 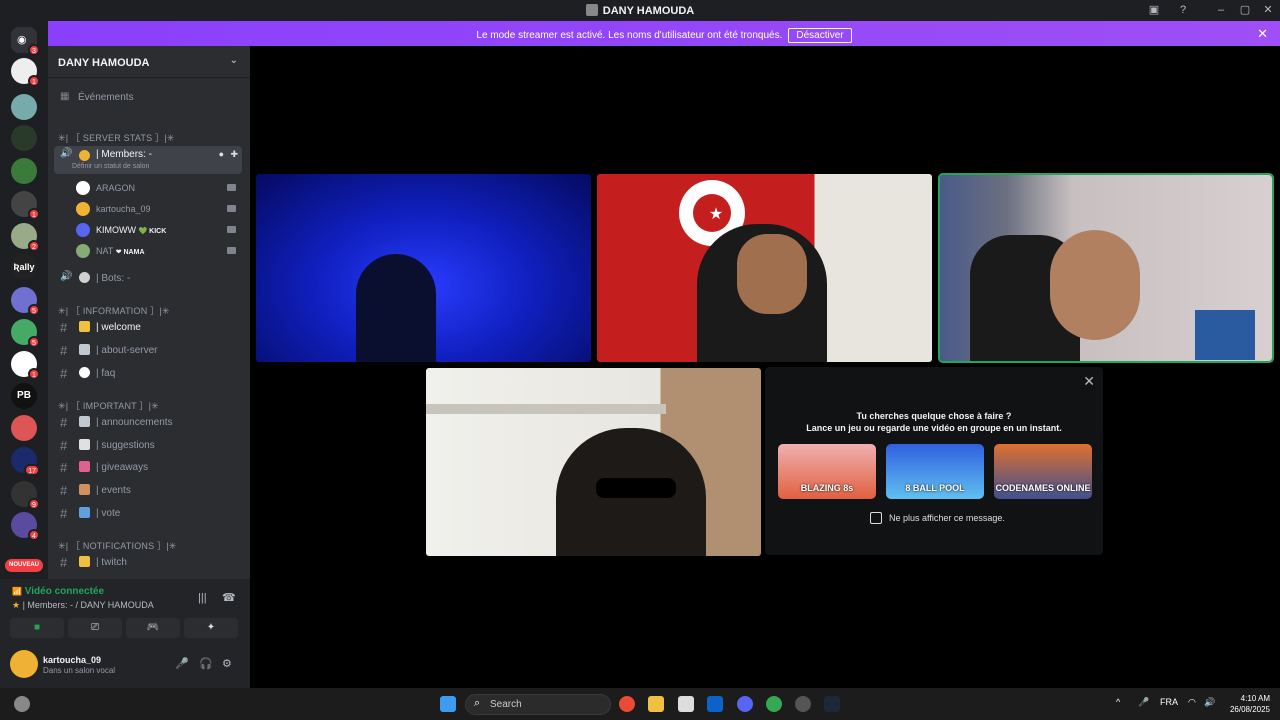 I want to click on voice-user: NAT ❤ NAMA, so click(x=156, y=251).